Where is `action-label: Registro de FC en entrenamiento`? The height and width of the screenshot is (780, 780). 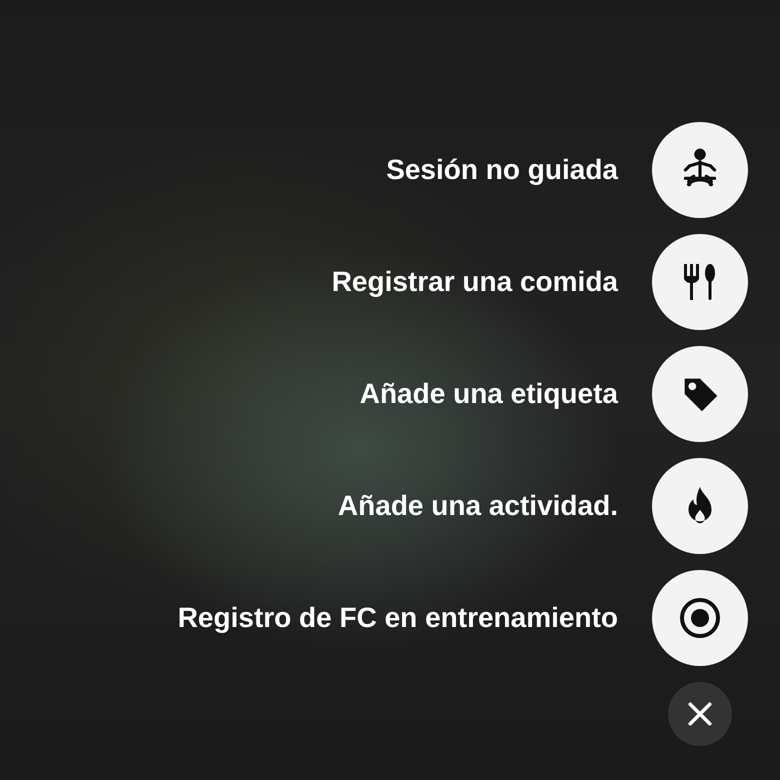
action-label: Registro de FC en entrenamiento is located at coordinates (398, 618).